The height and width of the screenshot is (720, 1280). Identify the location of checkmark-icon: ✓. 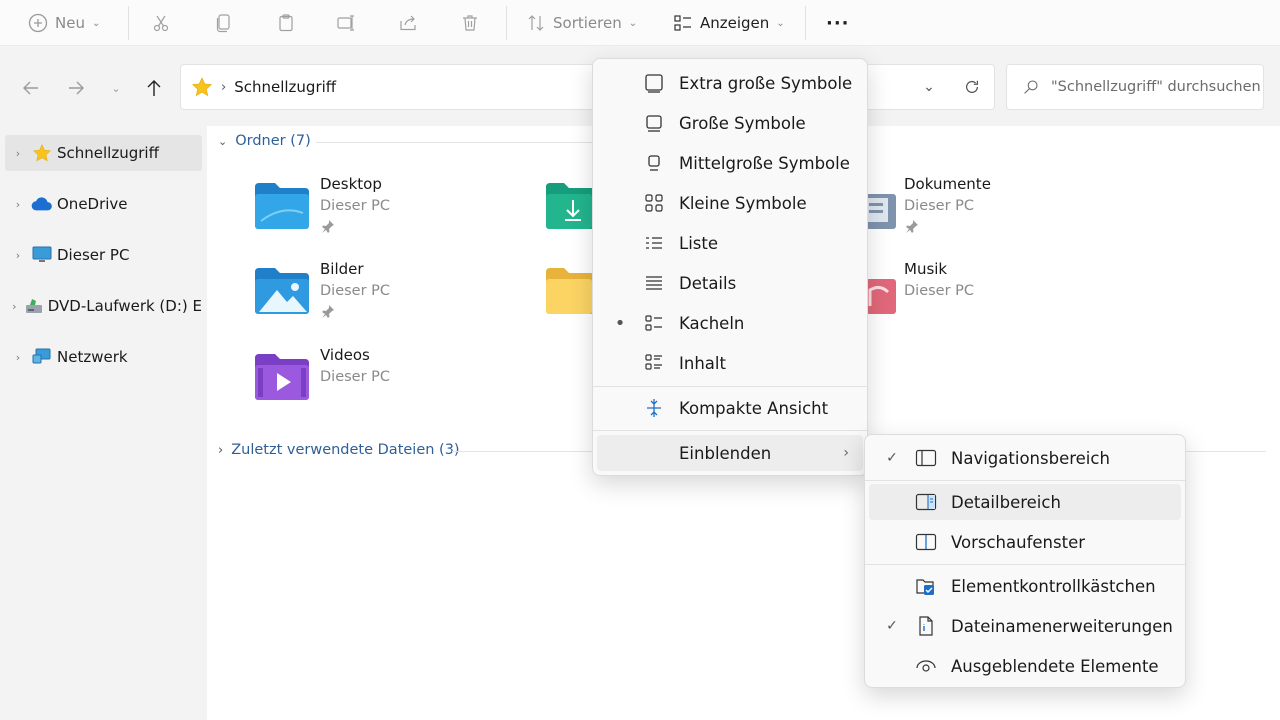
(892, 458).